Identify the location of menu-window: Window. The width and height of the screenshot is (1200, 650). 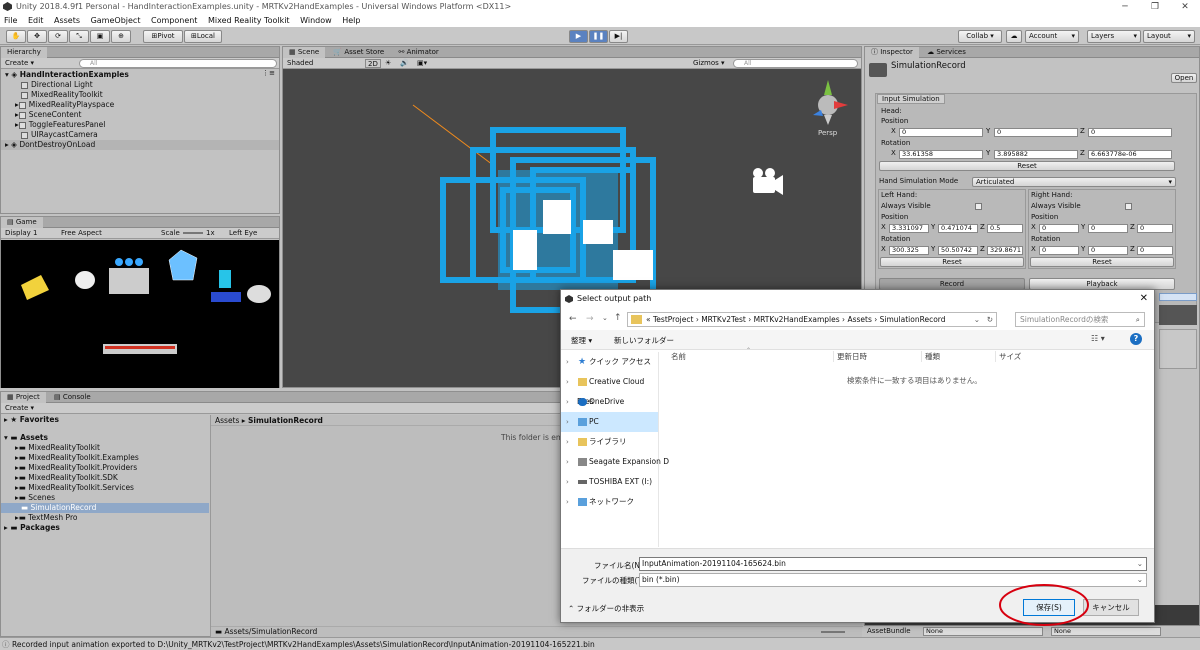
(316, 20).